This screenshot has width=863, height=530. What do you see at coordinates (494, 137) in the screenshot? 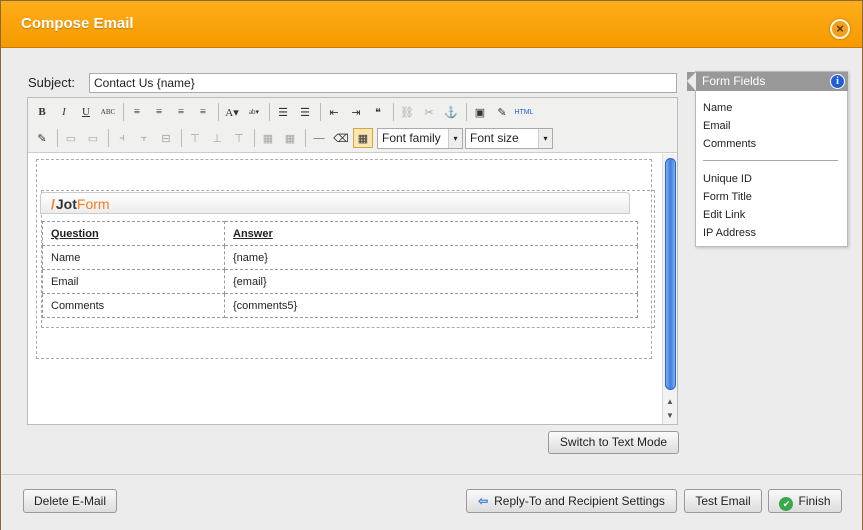
I see `font-size-select-label: Font size` at bounding box center [494, 137].